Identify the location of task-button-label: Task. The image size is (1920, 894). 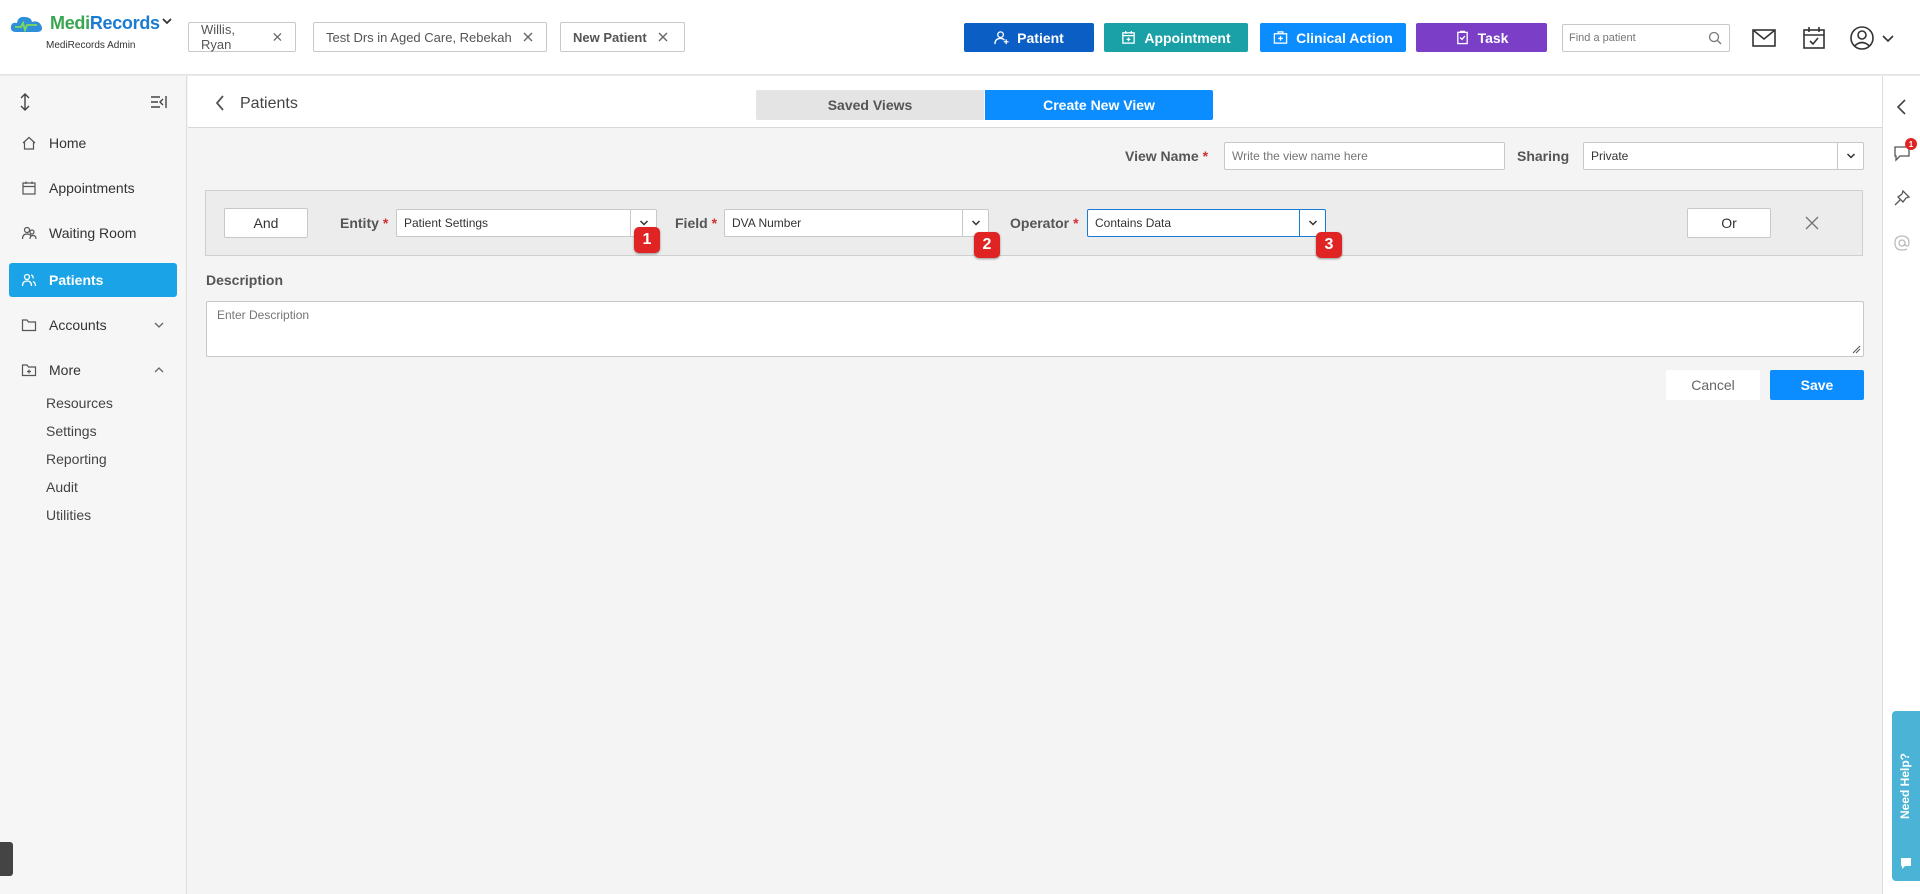
(1493, 37).